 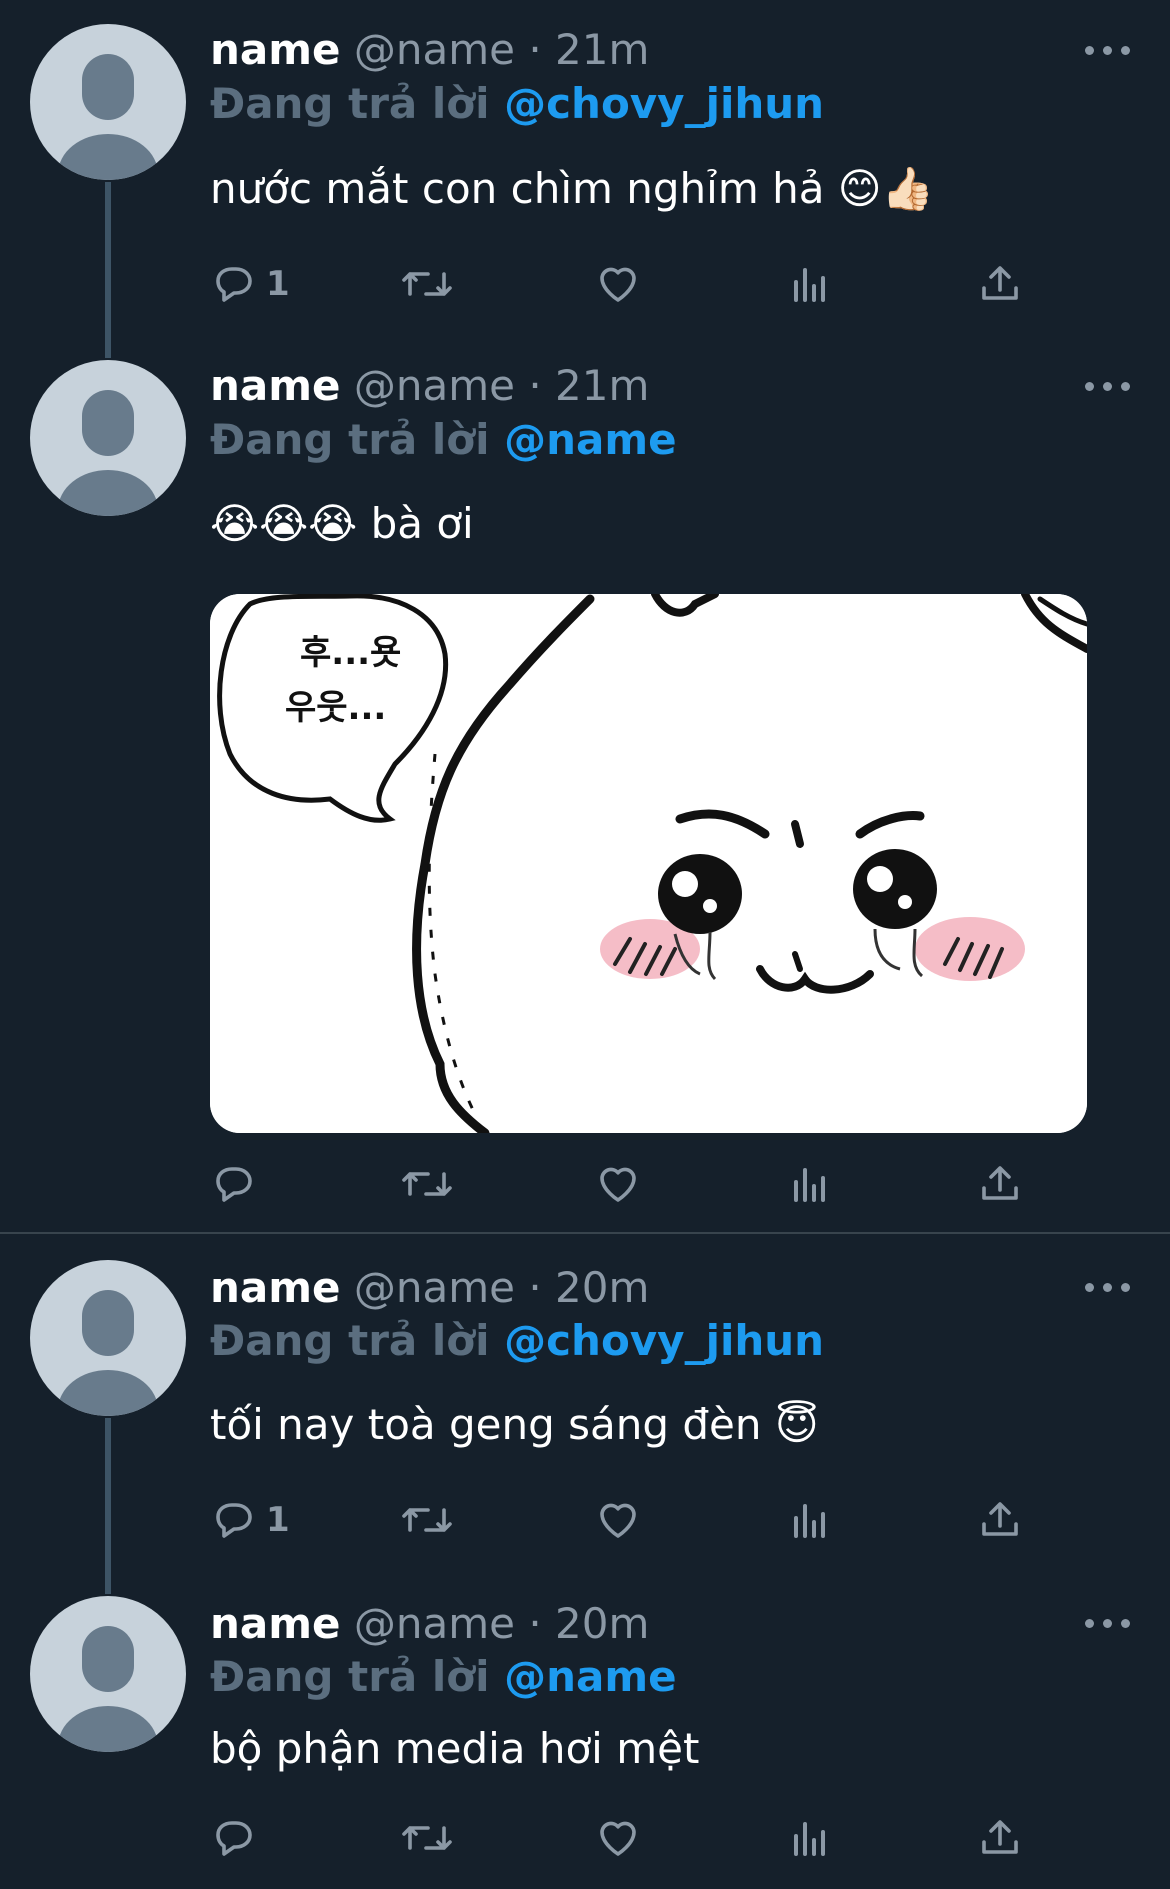 I want to click on avatar, so click(x=108, y=1674).